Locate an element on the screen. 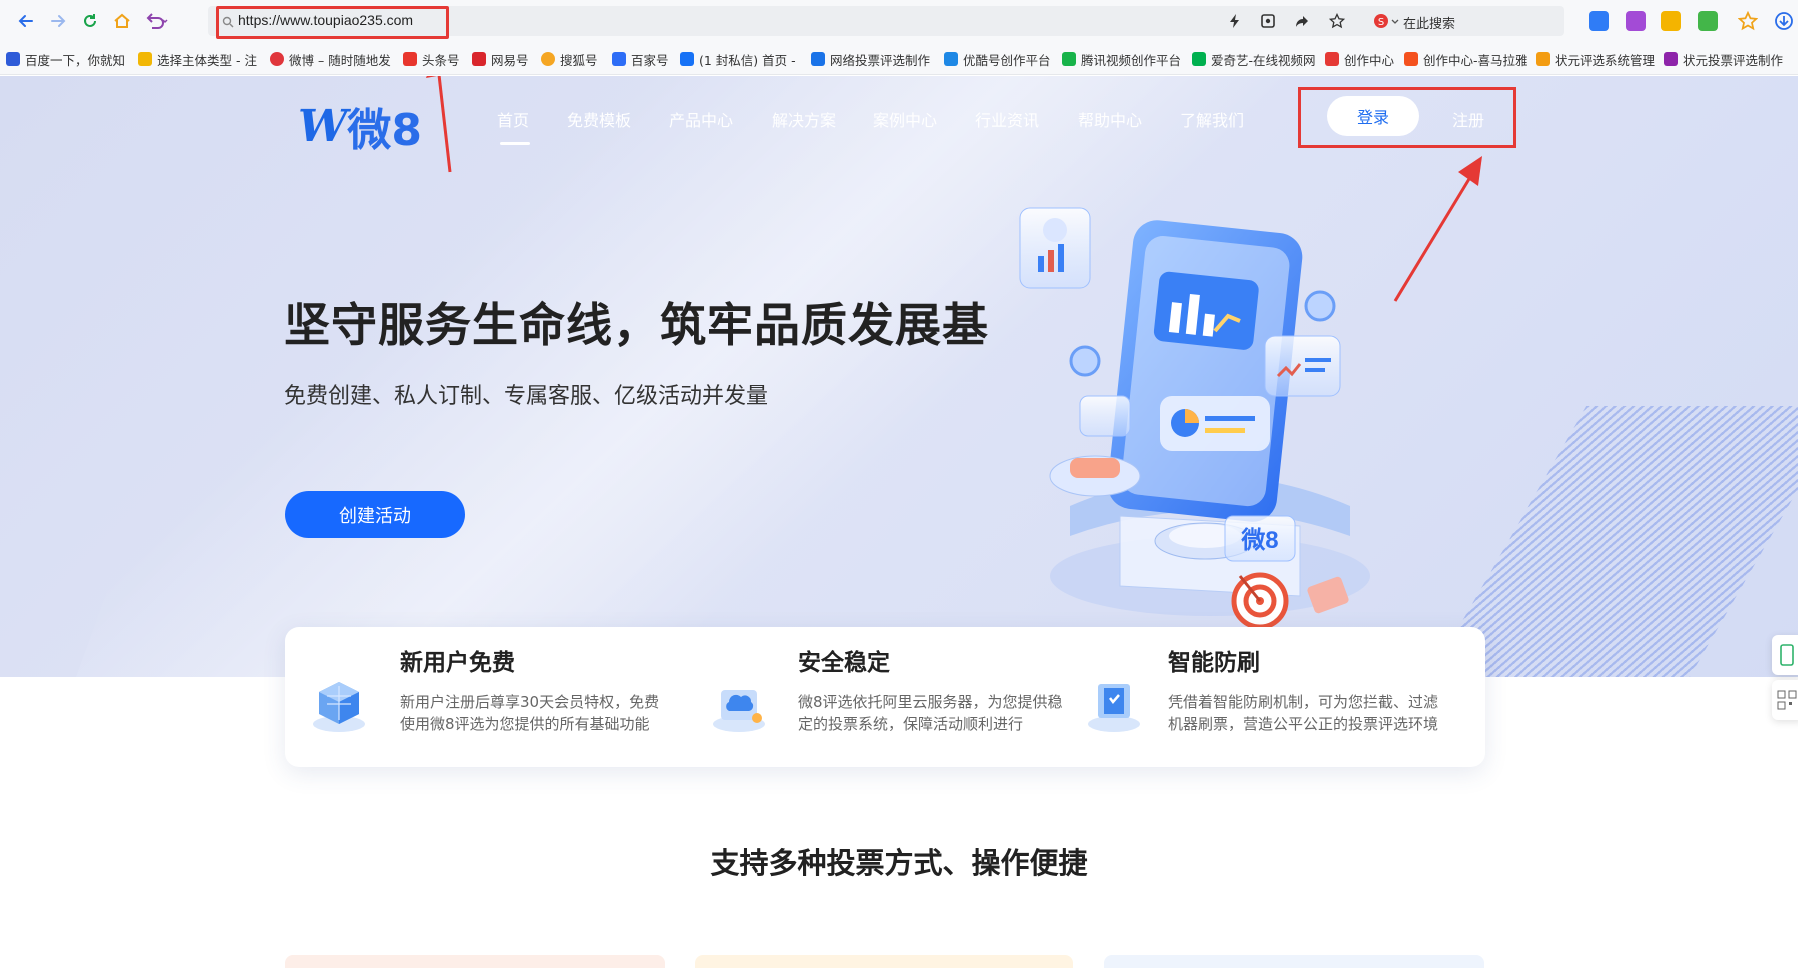  bookmark-label: 状元投票评选制作 is located at coordinates (1733, 60).